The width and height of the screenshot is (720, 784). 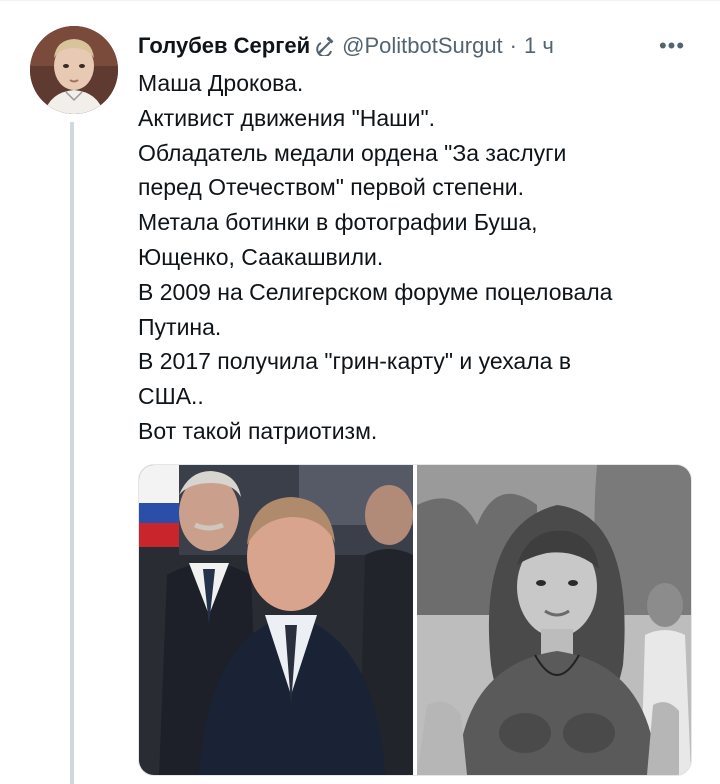 What do you see at coordinates (221, 83) in the screenshot?
I see `tweet-text-line: Маша Дрокова.` at bounding box center [221, 83].